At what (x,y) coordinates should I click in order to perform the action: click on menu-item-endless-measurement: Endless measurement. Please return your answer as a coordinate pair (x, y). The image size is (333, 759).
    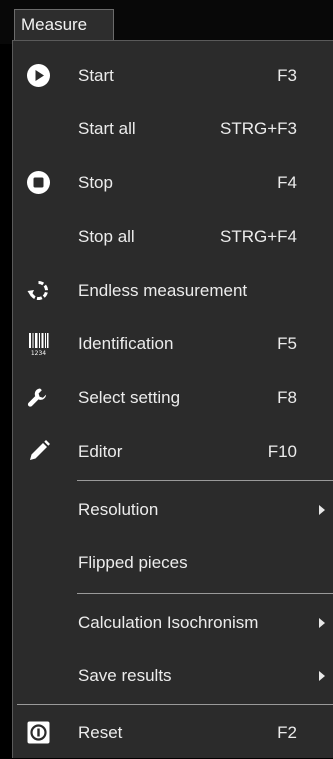
    Looking at the image, I should click on (173, 290).